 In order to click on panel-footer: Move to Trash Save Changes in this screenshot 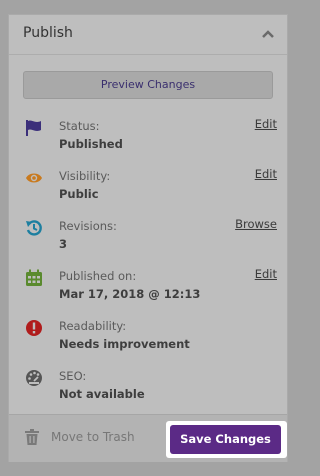, I will do `click(148, 438)`.